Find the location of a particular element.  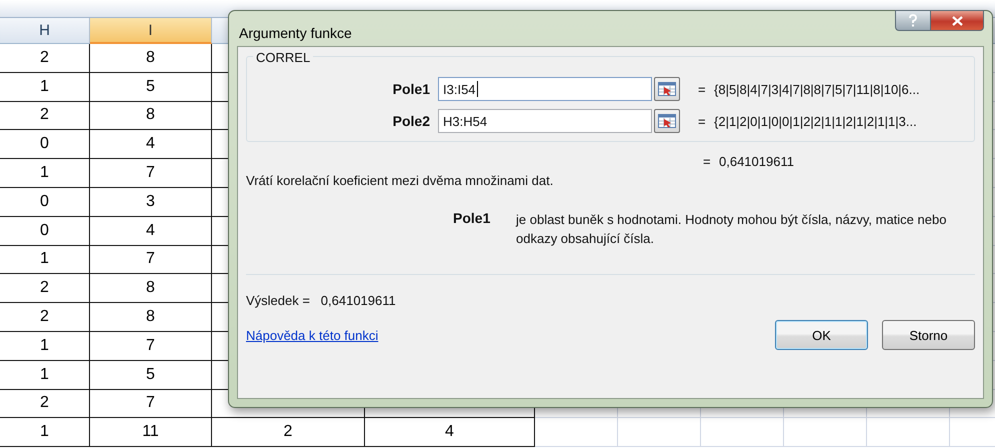

argument-name: Pole1 is located at coordinates (472, 219).